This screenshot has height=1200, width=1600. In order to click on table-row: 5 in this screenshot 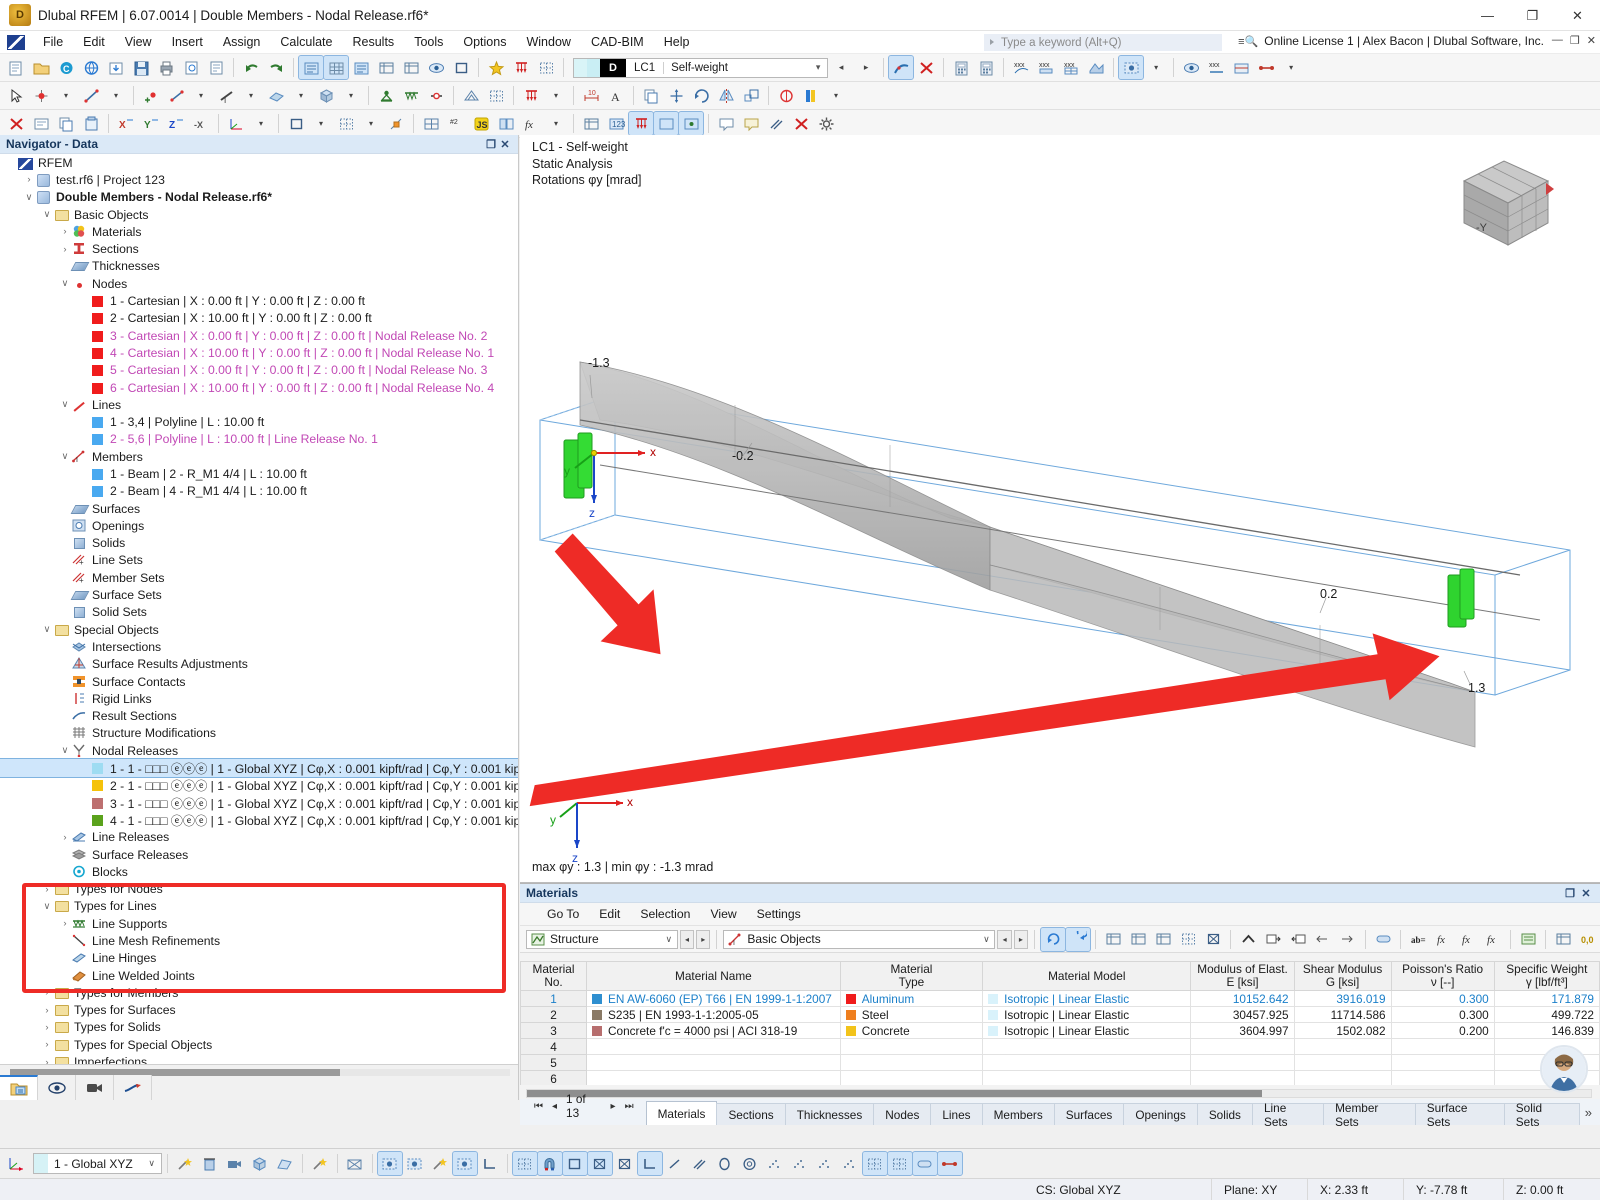, I will do `click(1060, 1062)`.